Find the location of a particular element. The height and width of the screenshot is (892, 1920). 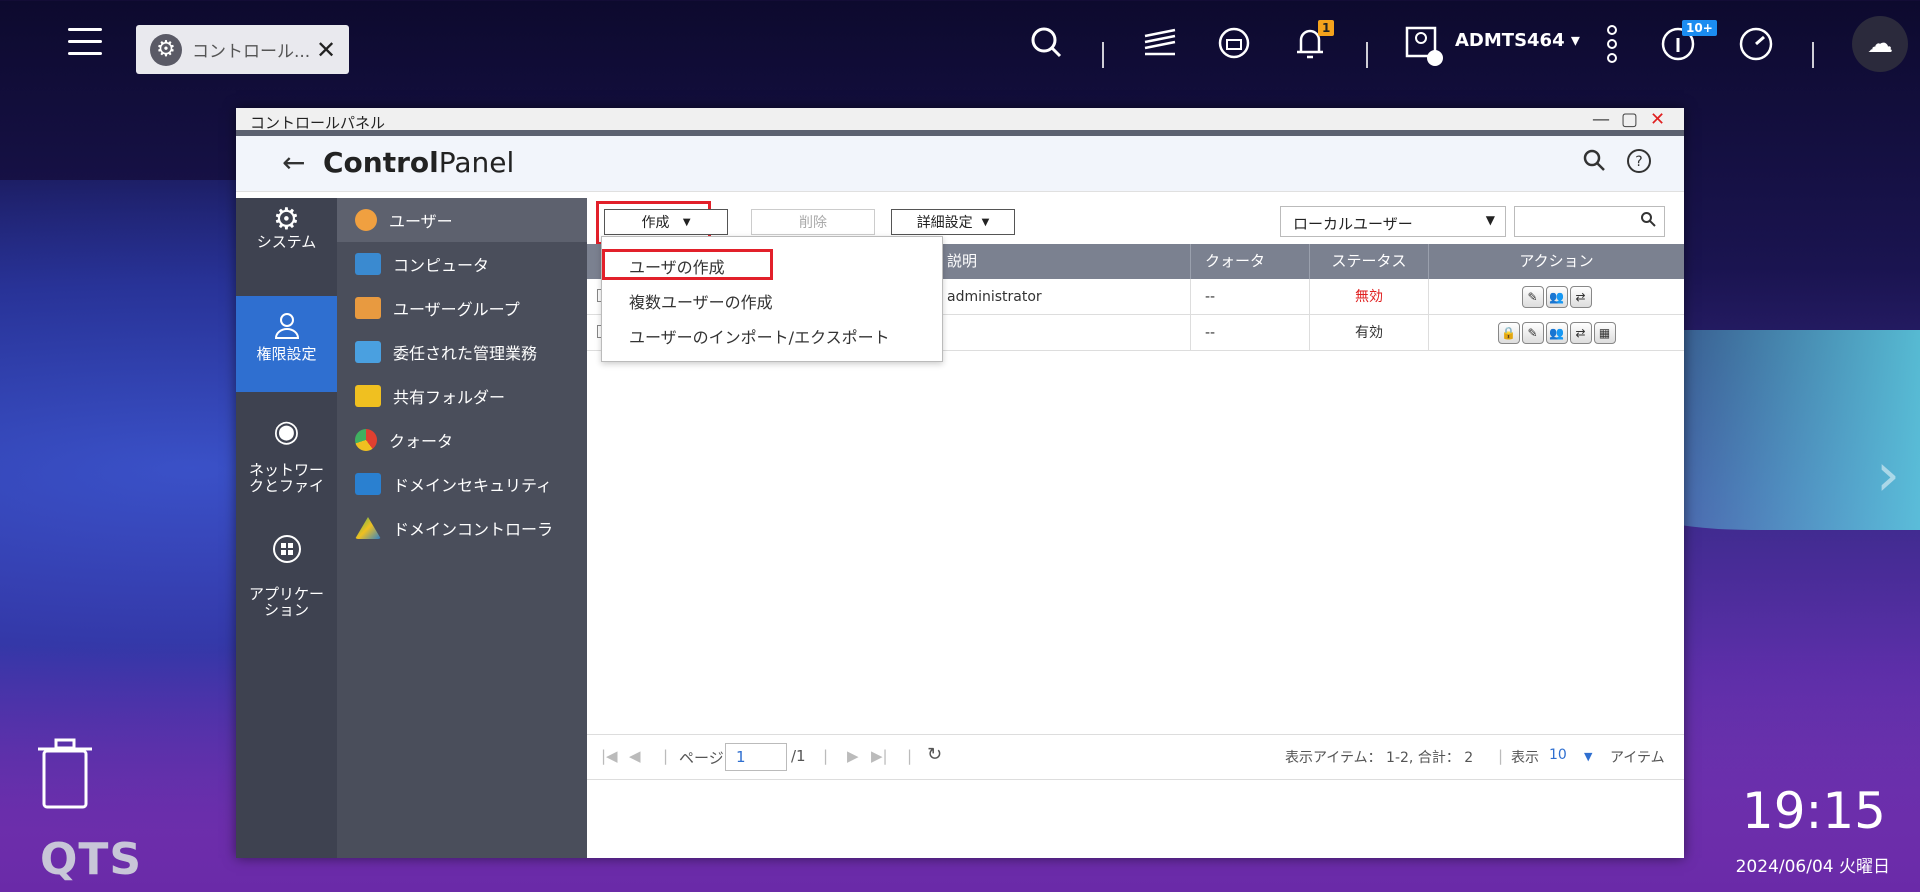

items-label: アイテム is located at coordinates (1637, 758).